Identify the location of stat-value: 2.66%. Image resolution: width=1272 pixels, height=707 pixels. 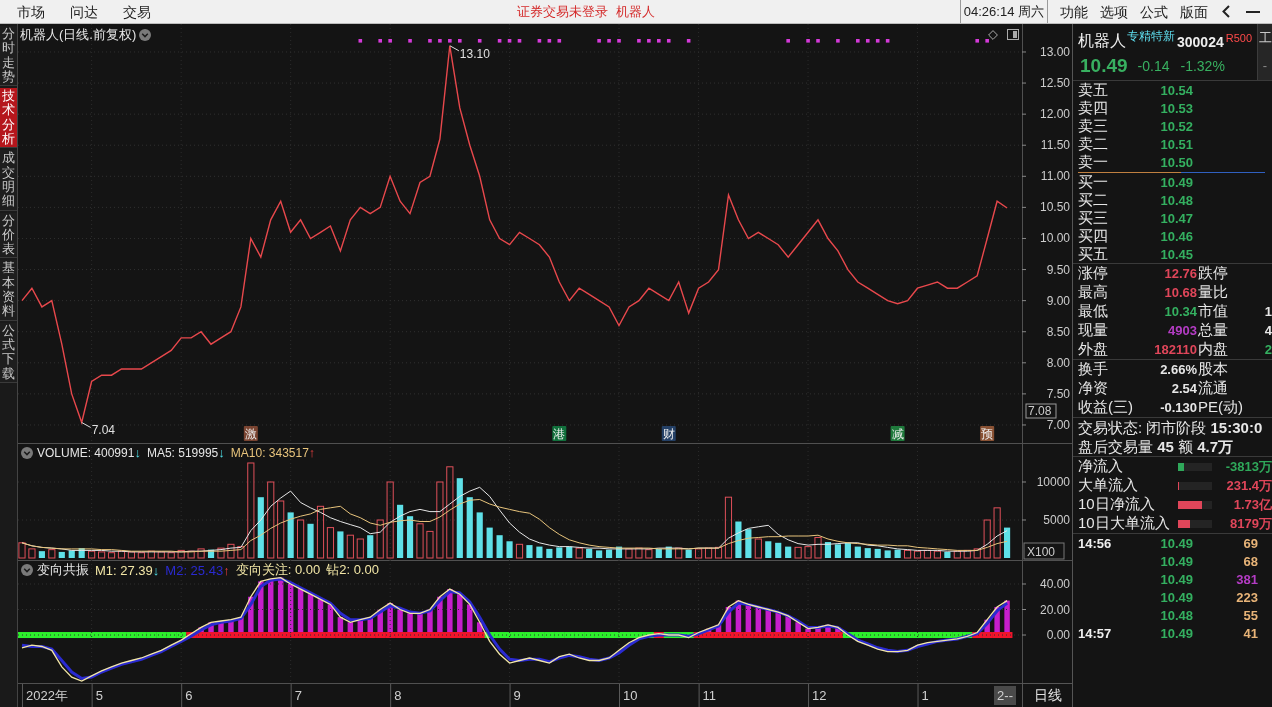
(1178, 369).